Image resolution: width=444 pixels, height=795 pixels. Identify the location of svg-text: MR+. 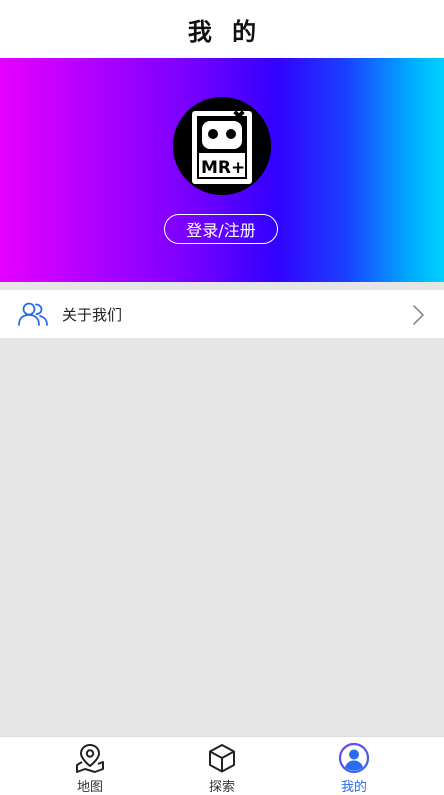
(223, 168).